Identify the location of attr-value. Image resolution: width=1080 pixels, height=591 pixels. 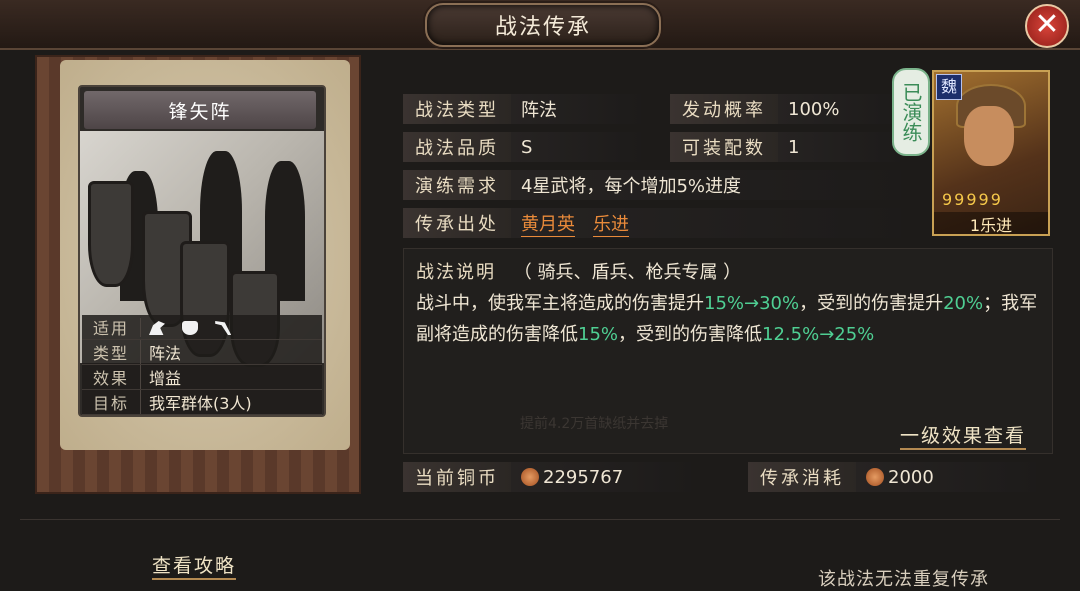
(231, 327).